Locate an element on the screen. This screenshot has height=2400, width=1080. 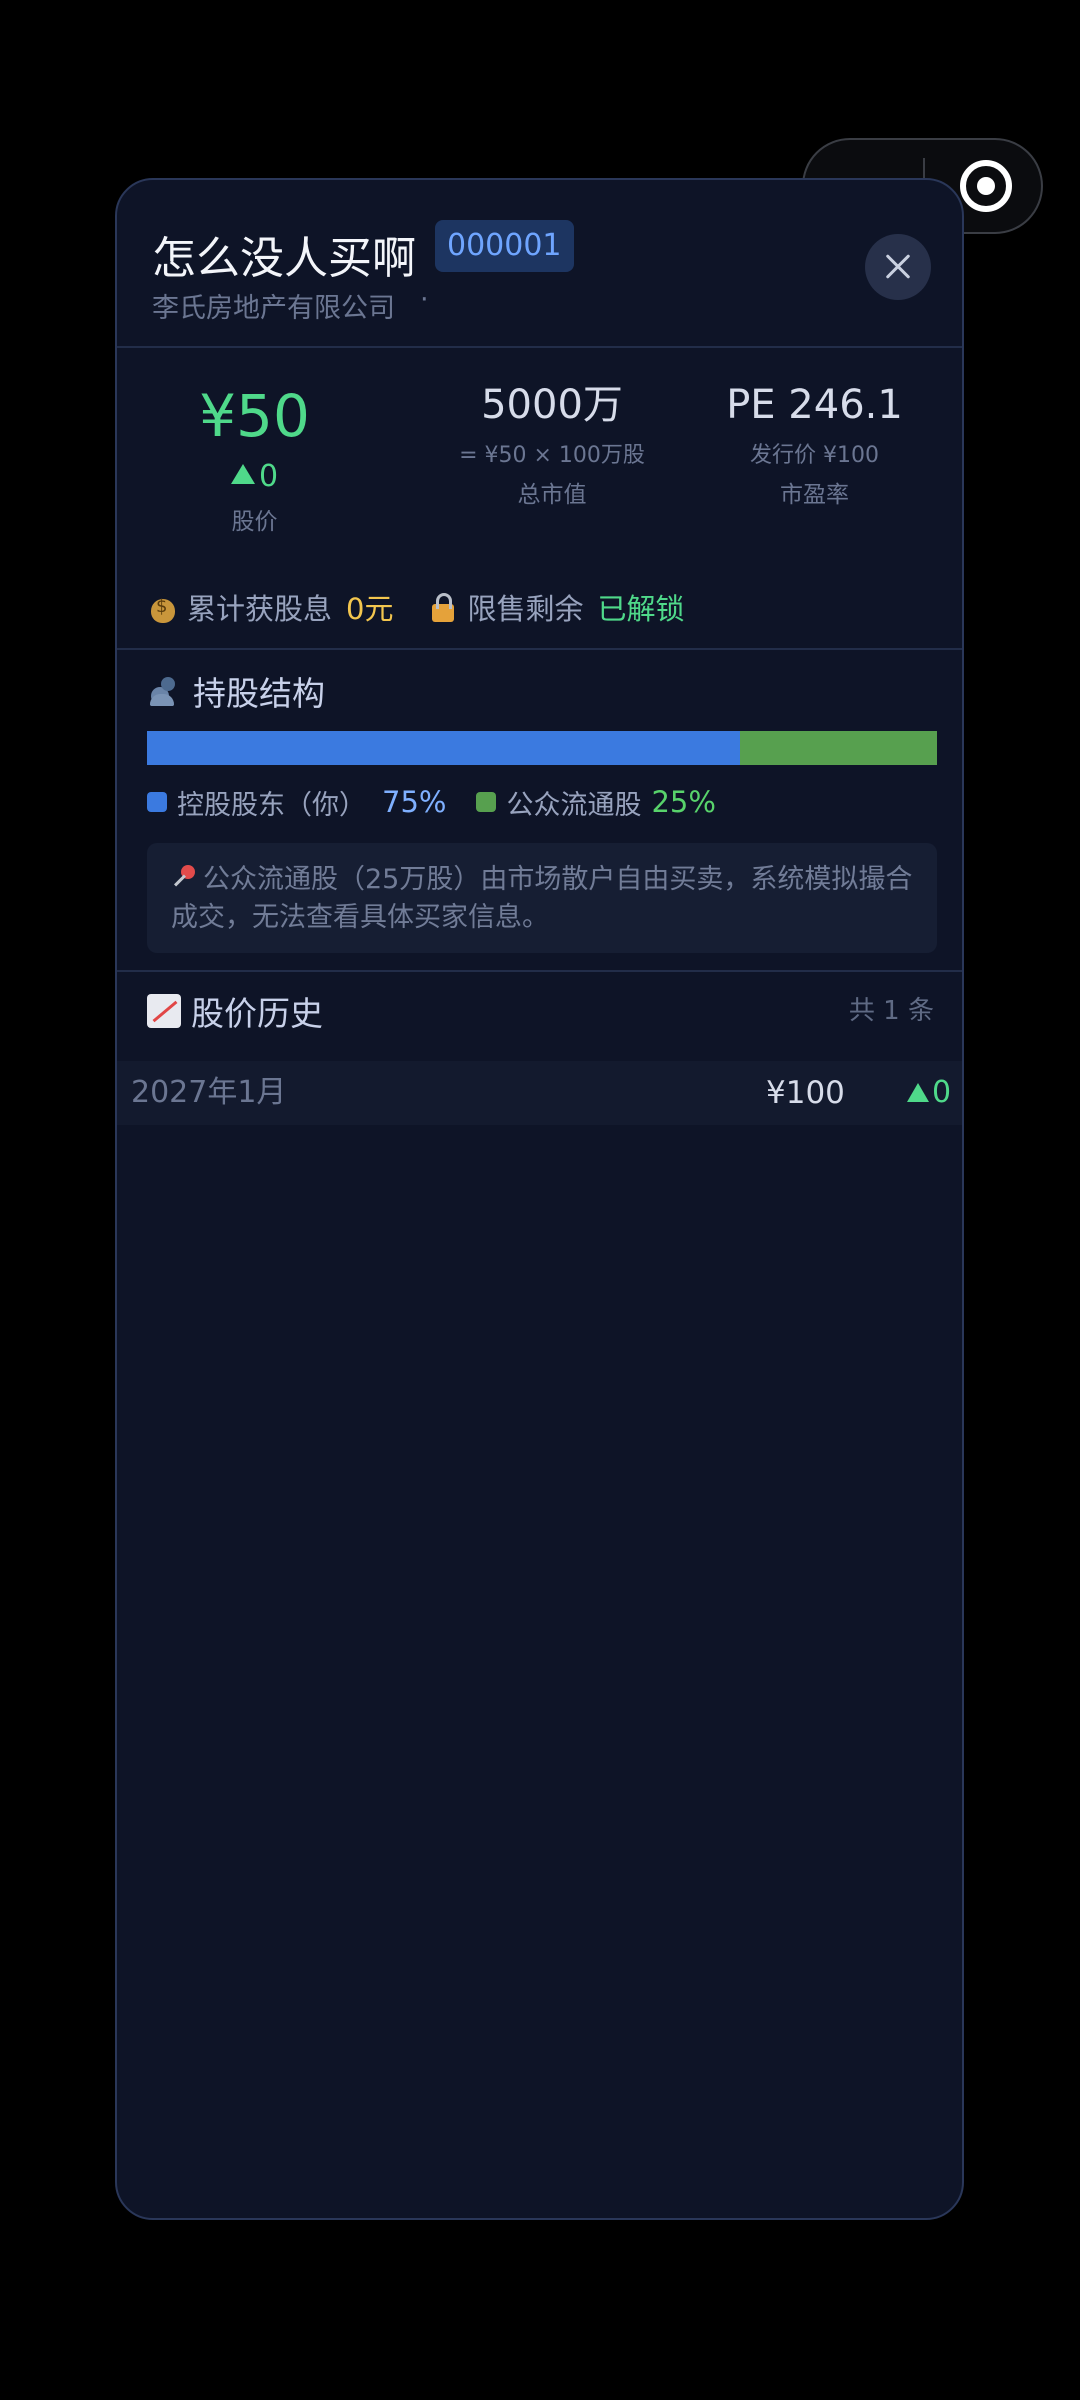
target-icon is located at coordinates (986, 186).